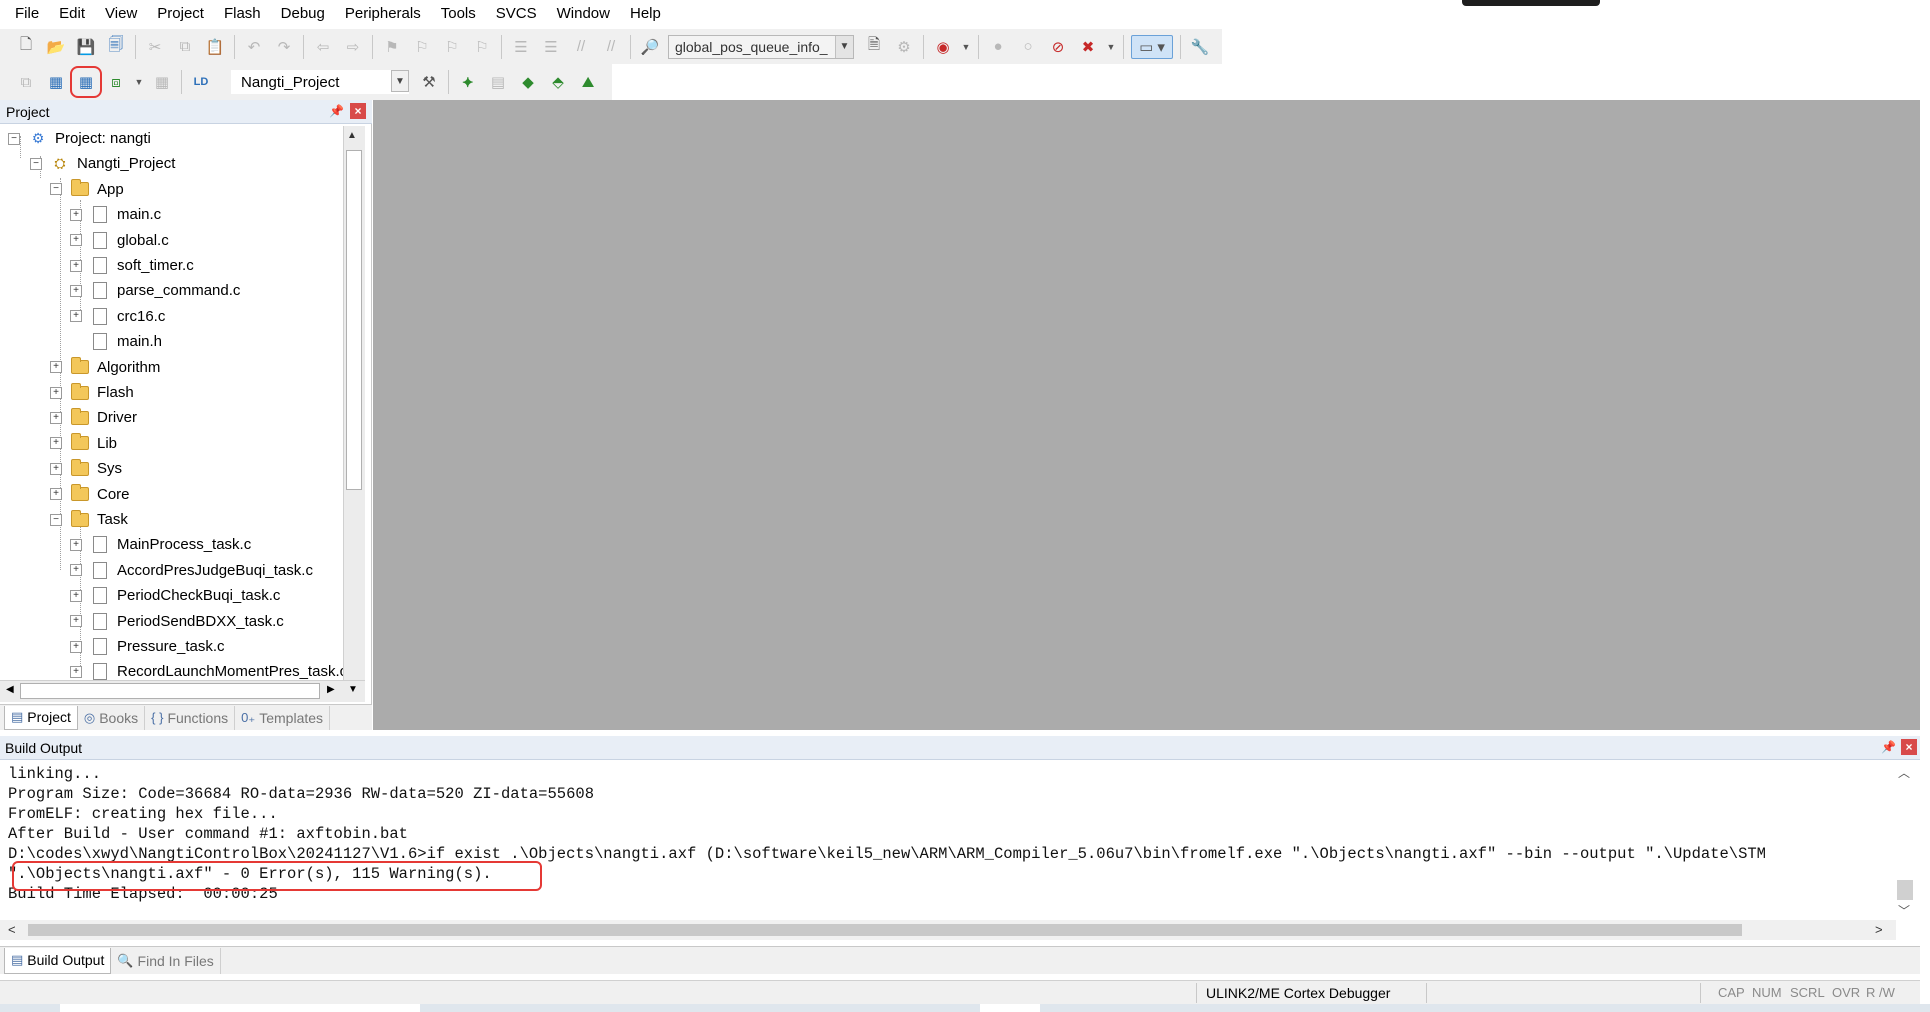  What do you see at coordinates (86, 82) in the screenshot?
I see `rebuild-icon: ▦` at bounding box center [86, 82].